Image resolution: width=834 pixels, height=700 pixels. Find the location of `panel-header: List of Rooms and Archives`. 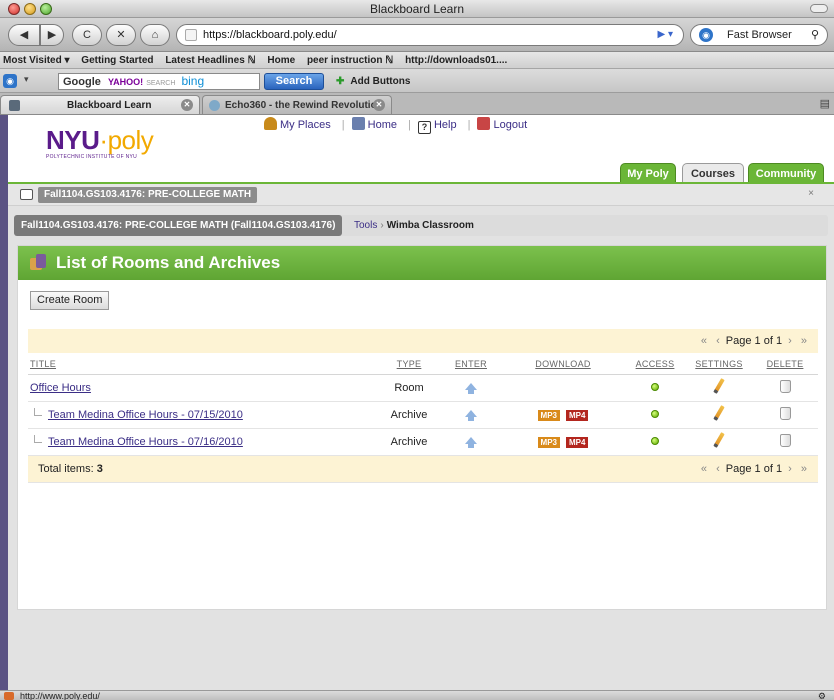

panel-header: List of Rooms and Archives is located at coordinates (422, 263).